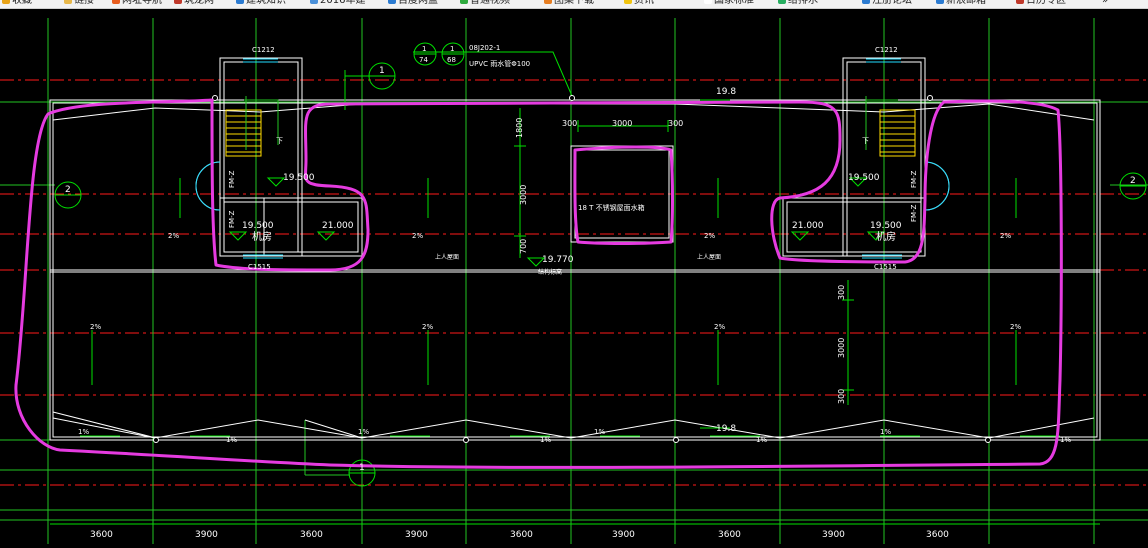  I want to click on bookmark-label: 资讯, so click(644, 3).